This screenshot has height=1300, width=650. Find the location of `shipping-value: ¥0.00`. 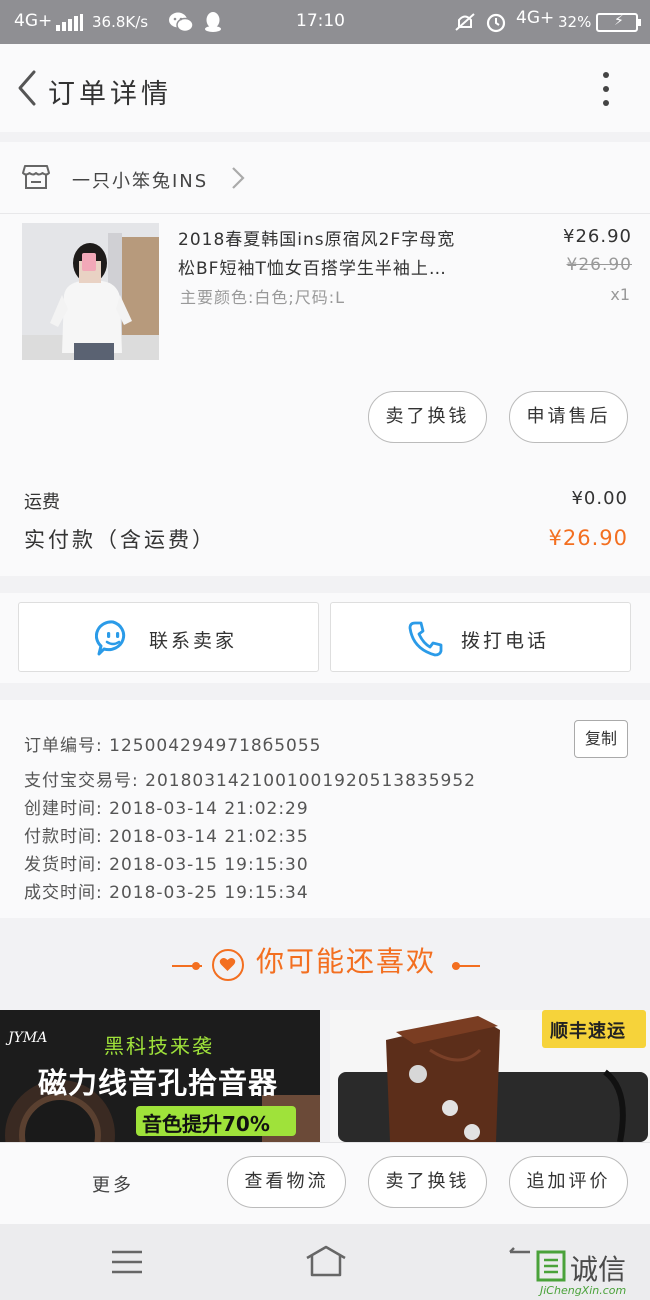

shipping-value: ¥0.00 is located at coordinates (599, 498).